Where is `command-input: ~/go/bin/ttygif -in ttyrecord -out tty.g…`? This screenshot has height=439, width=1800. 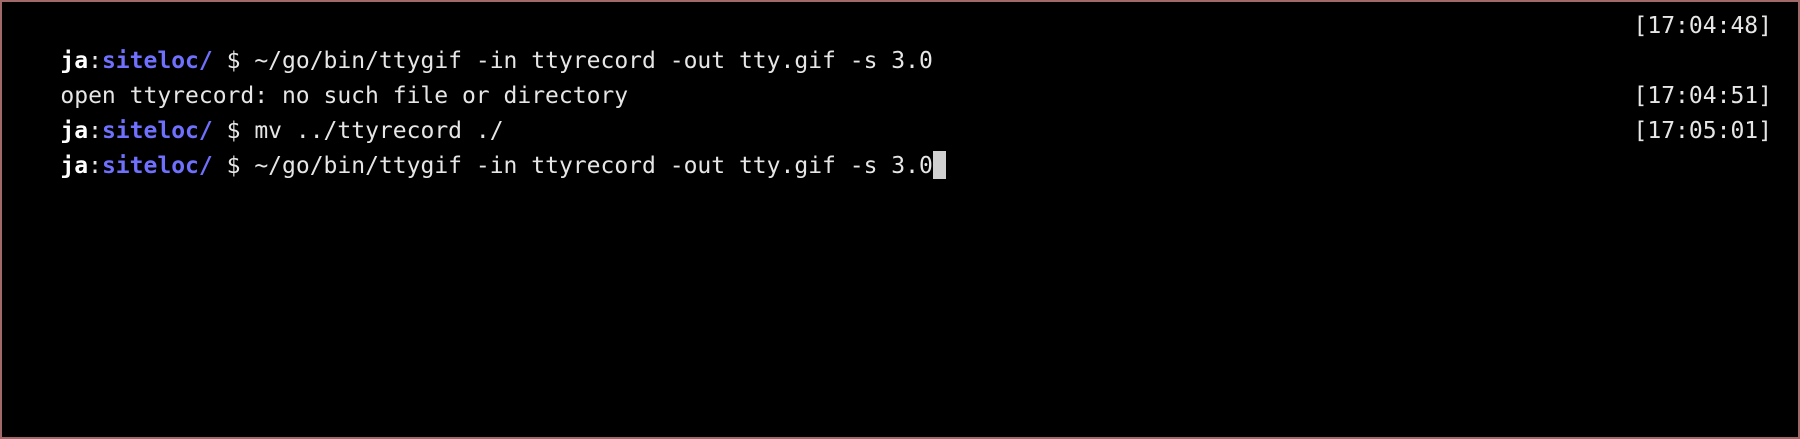 command-input: ~/go/bin/ttygif -in ttyrecord -out tty.g… is located at coordinates (593, 166).